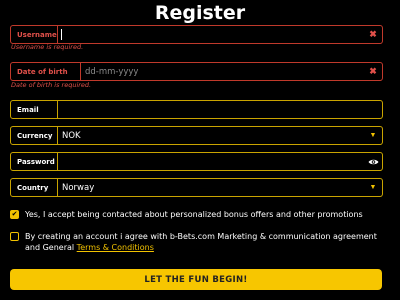 Image resolution: width=400 pixels, height=300 pixels. What do you see at coordinates (34, 135) in the screenshot?
I see `currency-label: Currency` at bounding box center [34, 135].